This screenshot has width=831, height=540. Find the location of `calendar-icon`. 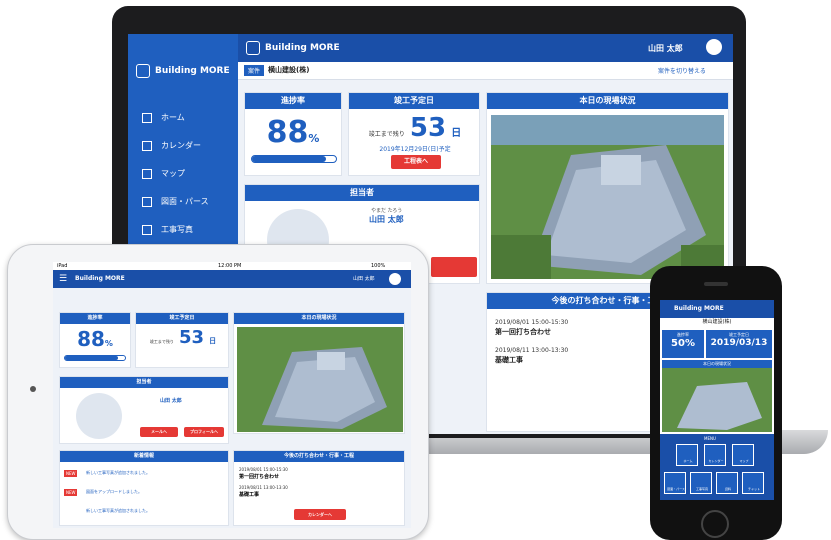

calendar-icon is located at coordinates (147, 145).